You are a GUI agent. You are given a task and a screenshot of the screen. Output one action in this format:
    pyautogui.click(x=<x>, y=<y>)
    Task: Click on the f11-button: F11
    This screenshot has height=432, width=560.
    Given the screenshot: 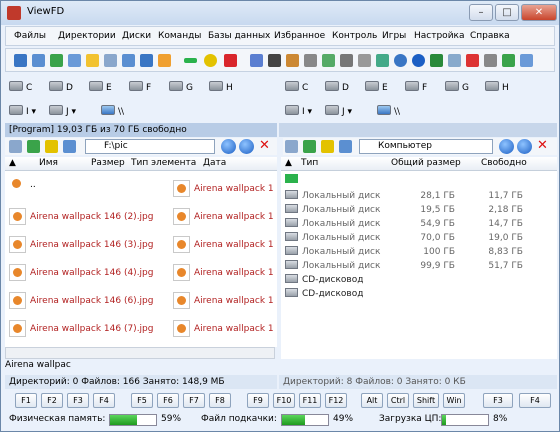 What is the action you would take?
    pyautogui.click(x=310, y=400)
    